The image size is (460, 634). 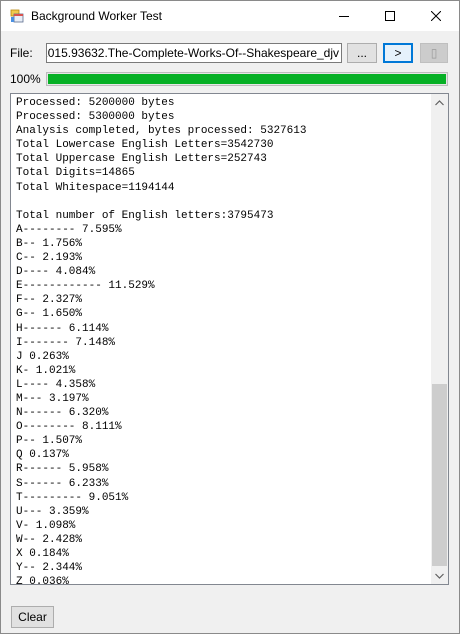 What do you see at coordinates (32, 617) in the screenshot?
I see `clear-button: Clear` at bounding box center [32, 617].